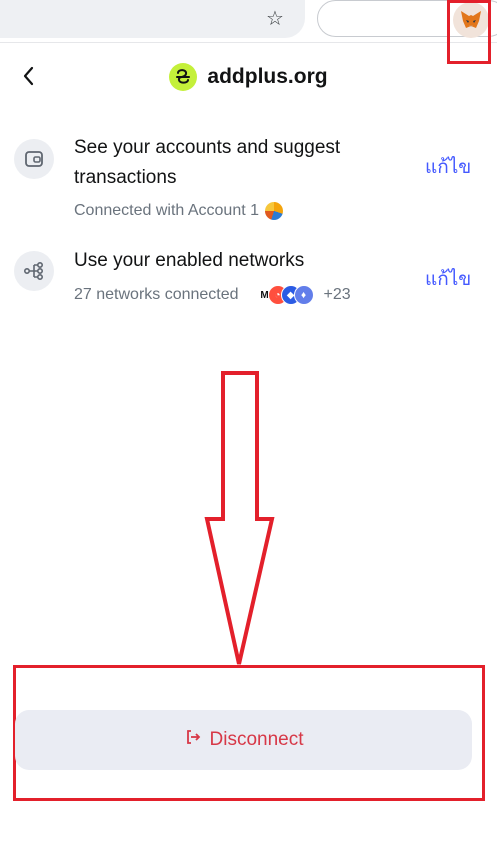 Image resolution: width=497 pixels, height=853 pixels. Describe the element at coordinates (193, 740) in the screenshot. I see `logout-icon` at that location.